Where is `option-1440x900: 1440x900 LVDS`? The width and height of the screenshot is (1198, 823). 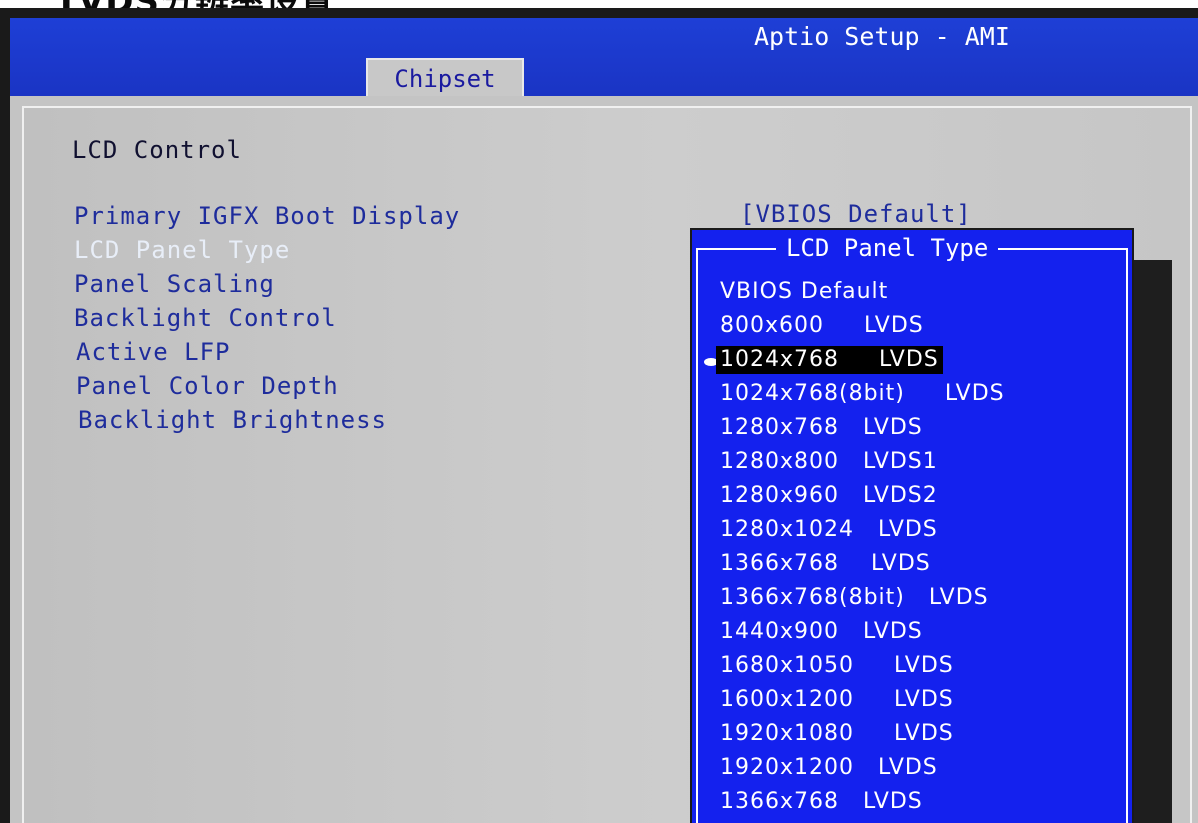
option-1440x900: 1440x900 LVDS is located at coordinates (821, 632).